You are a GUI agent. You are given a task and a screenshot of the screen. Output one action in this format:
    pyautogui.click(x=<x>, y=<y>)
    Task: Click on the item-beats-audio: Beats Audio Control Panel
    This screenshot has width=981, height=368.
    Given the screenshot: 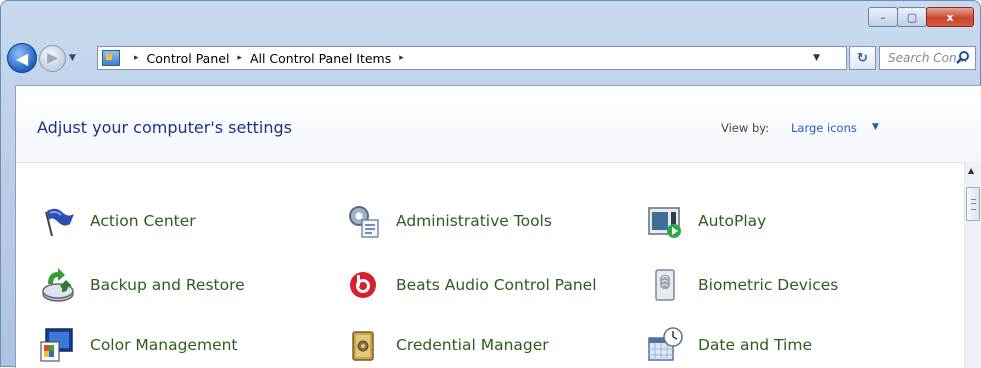 What is the action you would take?
    pyautogui.click(x=470, y=285)
    